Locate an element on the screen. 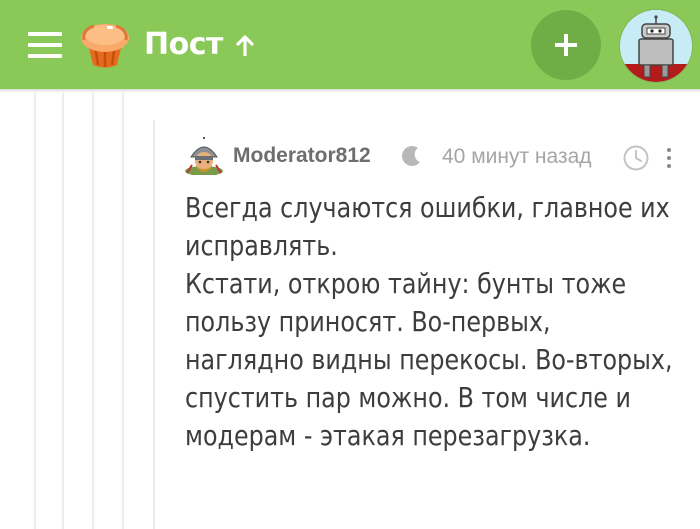 The height and width of the screenshot is (529, 700). author-avatar is located at coordinates (204, 156).